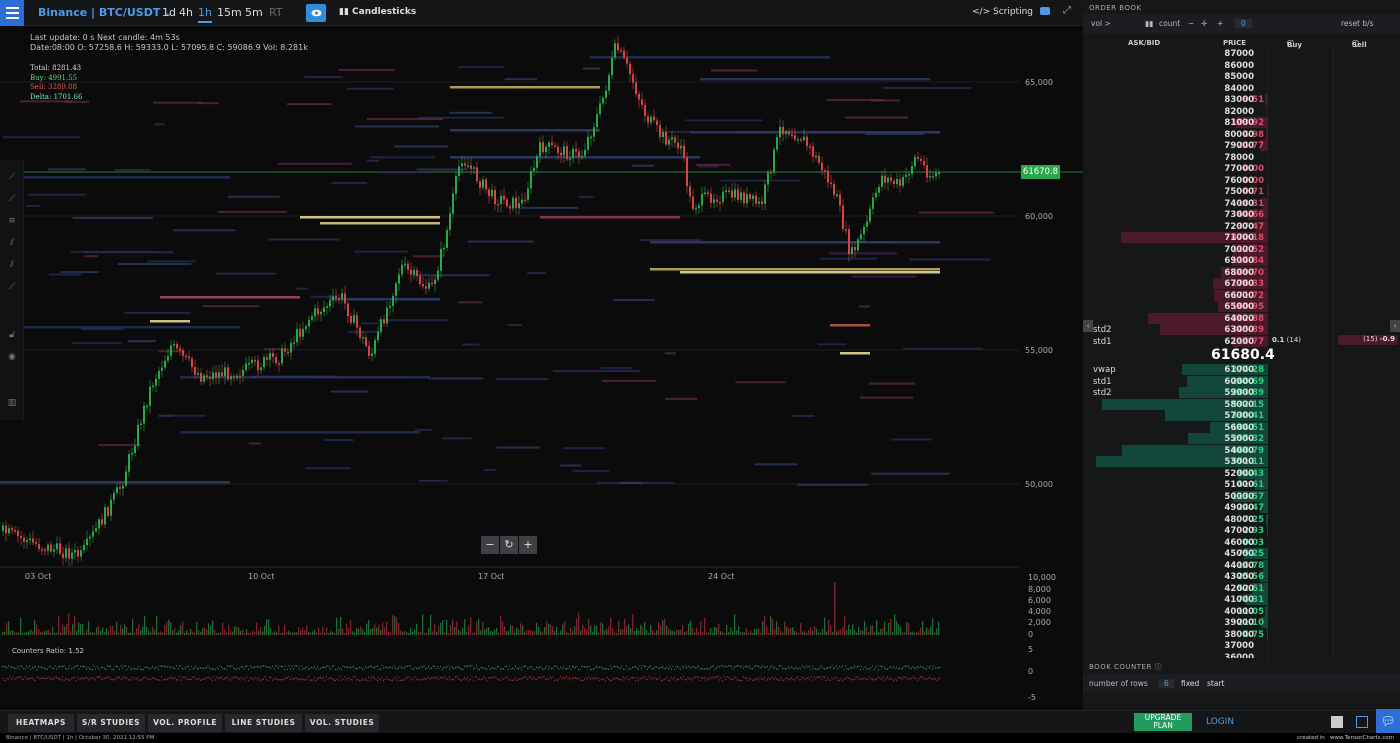  I want to click on lock-icon: 🔓︎, so click(12, 335).